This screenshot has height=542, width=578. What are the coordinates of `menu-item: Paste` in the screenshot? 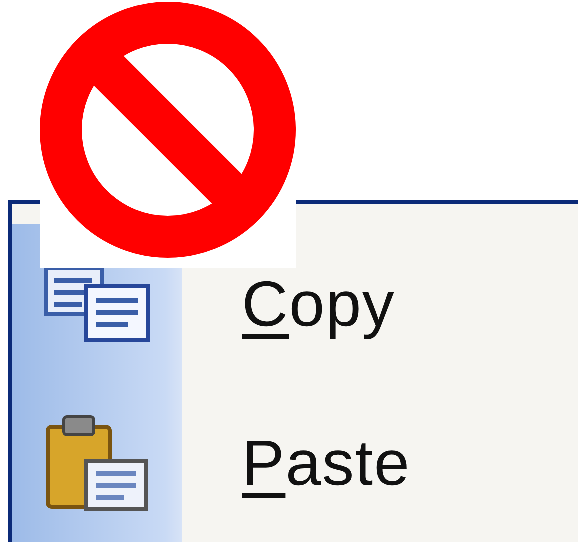 It's located at (326, 463).